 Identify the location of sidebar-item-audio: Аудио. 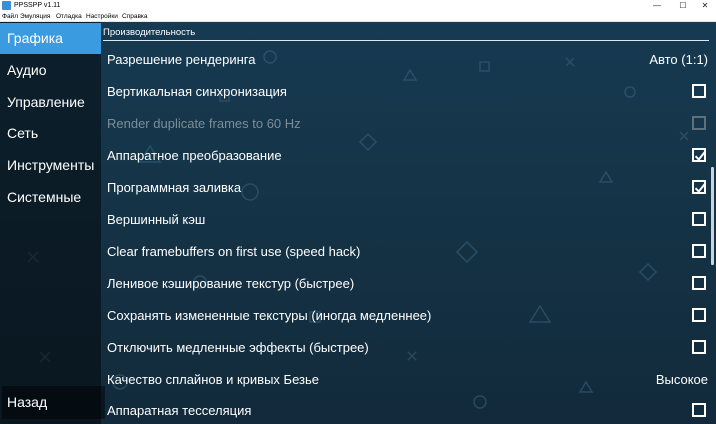
(50, 70).